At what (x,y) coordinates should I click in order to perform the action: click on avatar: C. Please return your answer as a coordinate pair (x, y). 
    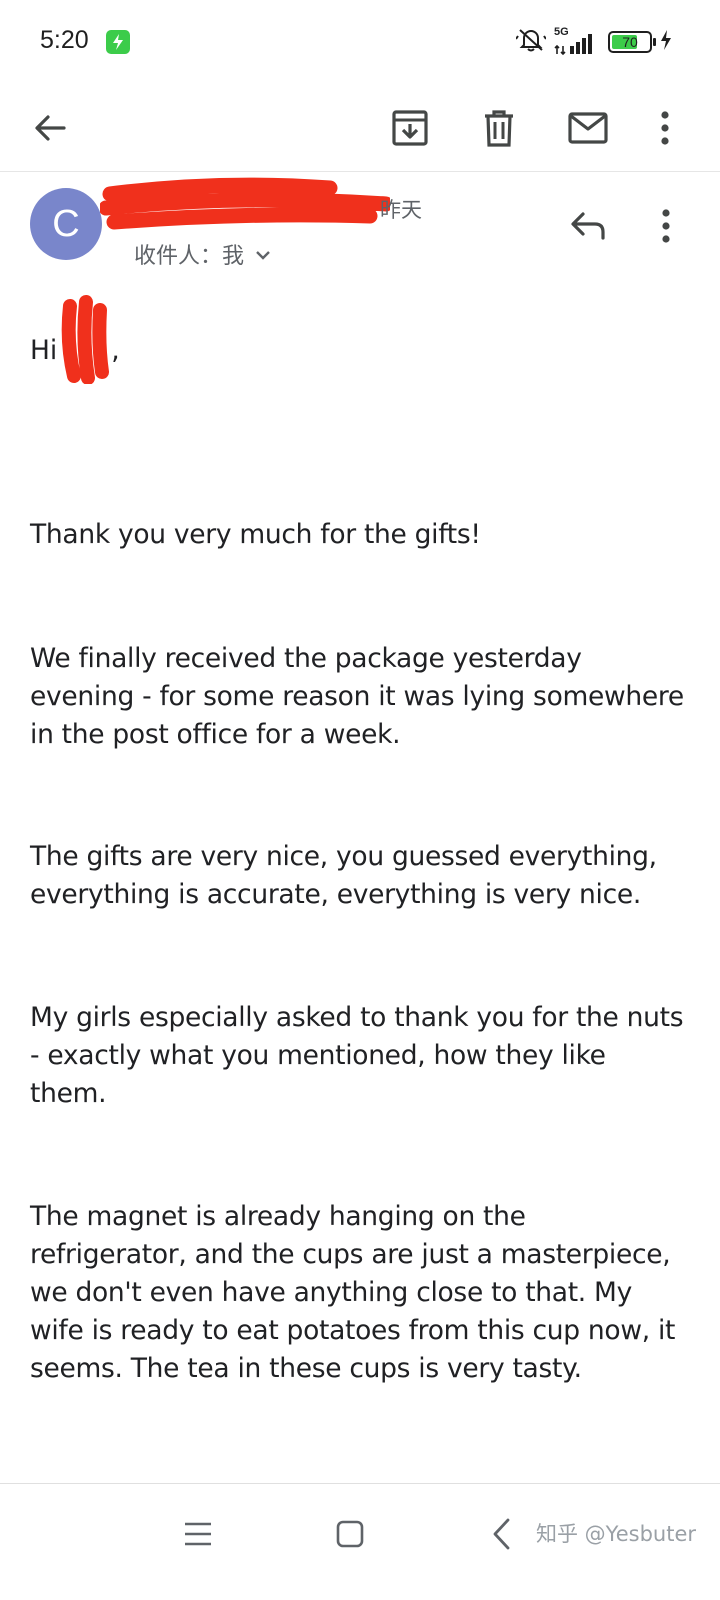
    Looking at the image, I should click on (66, 224).